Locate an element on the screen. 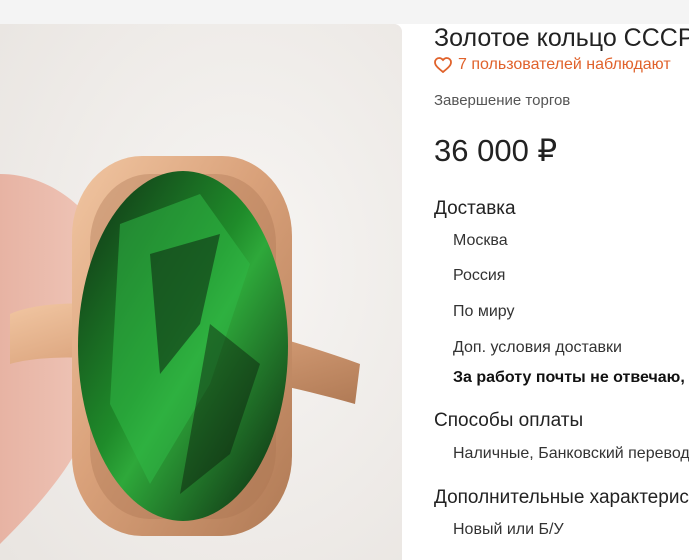 This screenshot has width=689, height=560. delivery-note: За работу почты не отвечаю, is located at coordinates (569, 377).